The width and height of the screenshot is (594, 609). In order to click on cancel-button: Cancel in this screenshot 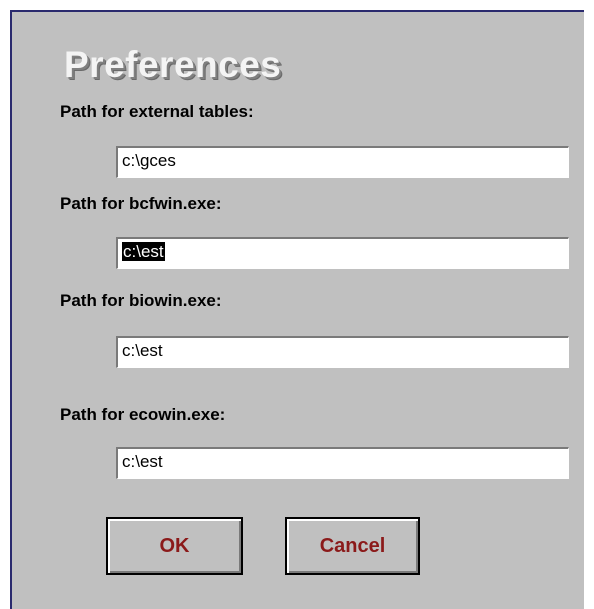, I will do `click(352, 546)`.